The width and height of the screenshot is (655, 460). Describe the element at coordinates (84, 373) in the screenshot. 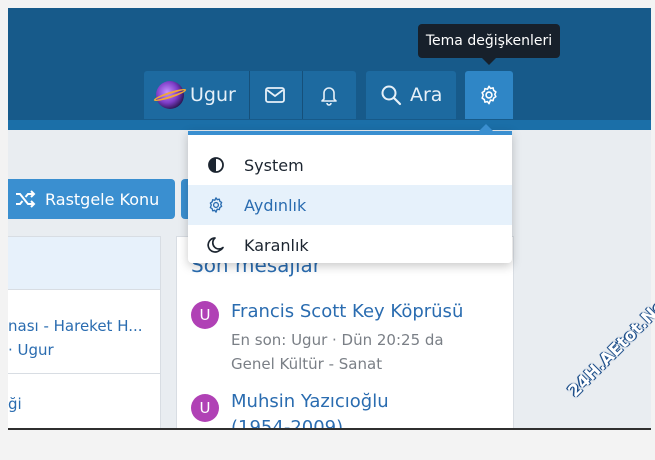

I see `divider` at that location.